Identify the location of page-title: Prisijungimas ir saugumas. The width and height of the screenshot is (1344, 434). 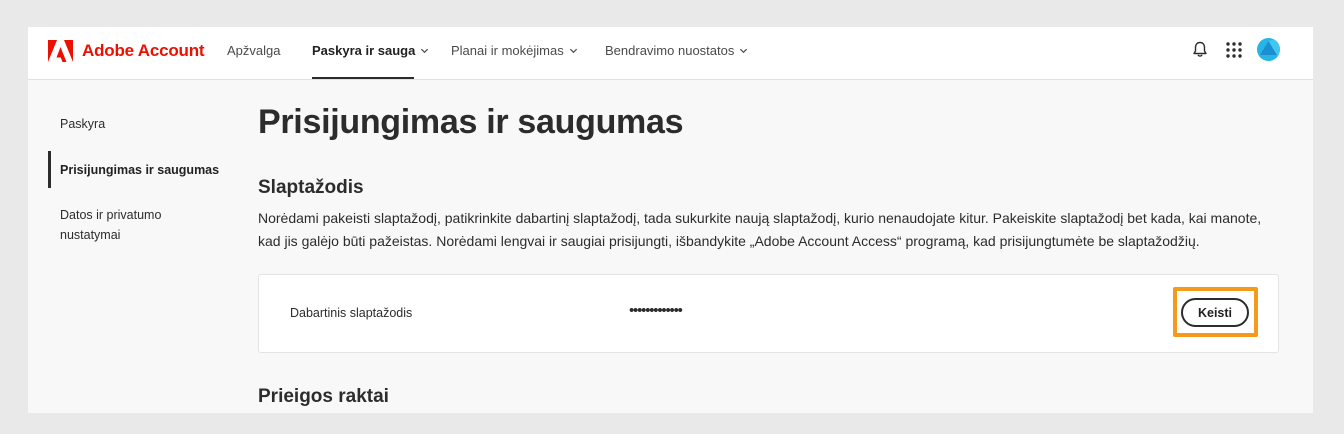
(471, 122).